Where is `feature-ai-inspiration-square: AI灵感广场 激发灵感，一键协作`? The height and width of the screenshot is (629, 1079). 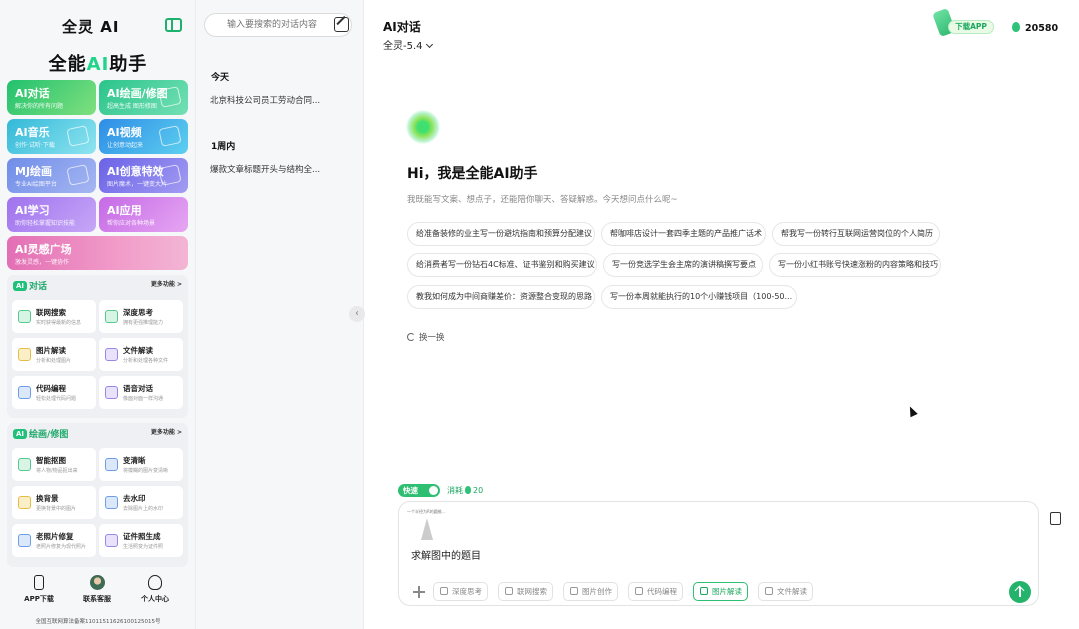
feature-ai-inspiration-square: AI灵感广场 激发灵感，一键协作 is located at coordinates (97, 253).